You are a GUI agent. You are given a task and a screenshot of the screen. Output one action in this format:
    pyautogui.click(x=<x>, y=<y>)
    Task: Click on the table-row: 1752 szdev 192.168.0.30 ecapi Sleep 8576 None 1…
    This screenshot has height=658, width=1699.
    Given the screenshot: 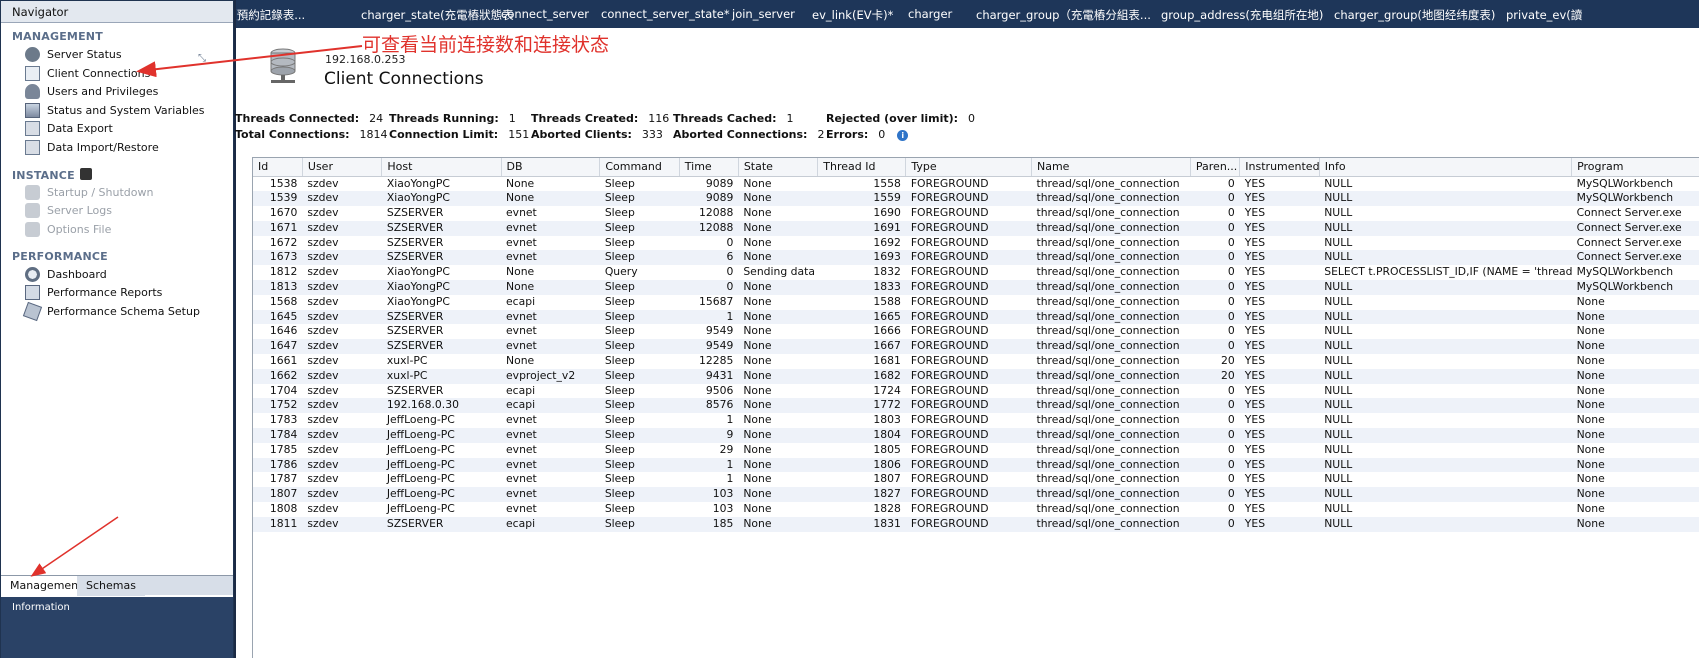 What is the action you would take?
    pyautogui.click(x=976, y=406)
    